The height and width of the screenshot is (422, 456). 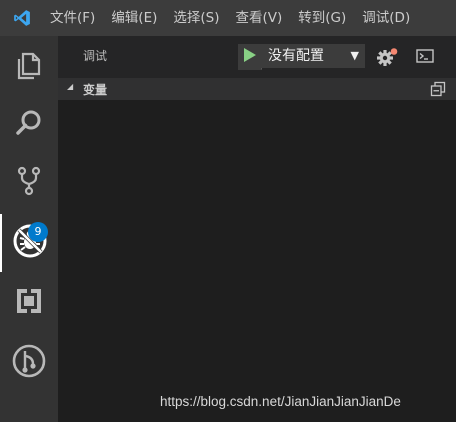 What do you see at coordinates (296, 56) in the screenshot?
I see `config-selected-label: 没有配置` at bounding box center [296, 56].